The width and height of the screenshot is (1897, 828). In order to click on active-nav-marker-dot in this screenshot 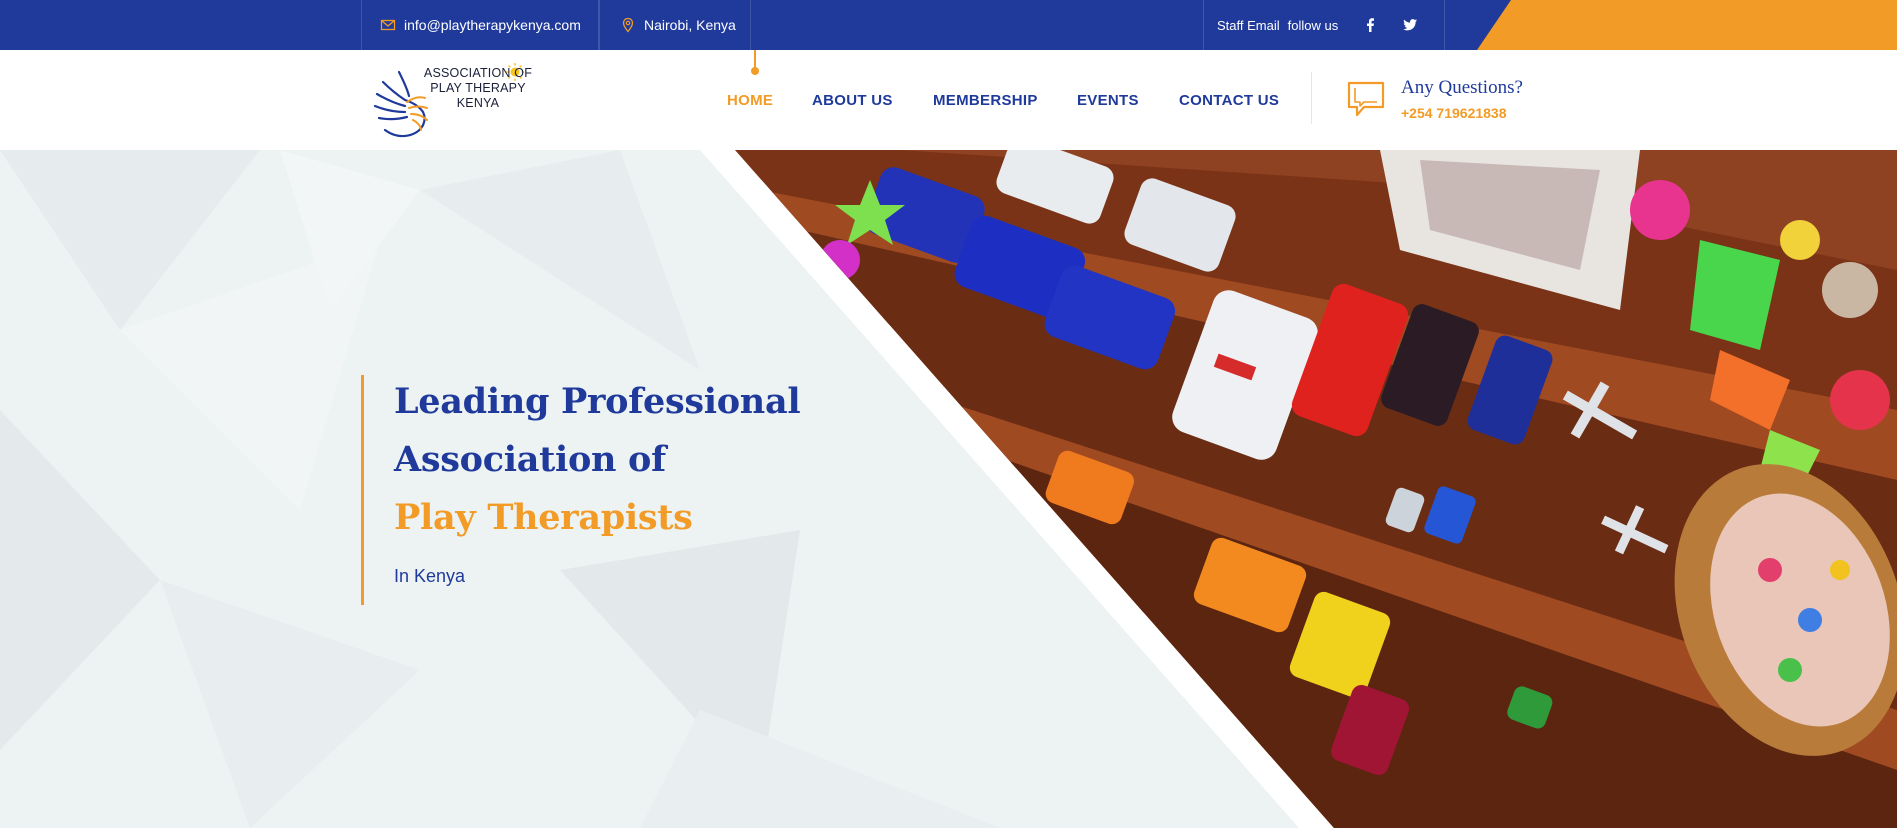, I will do `click(755, 71)`.